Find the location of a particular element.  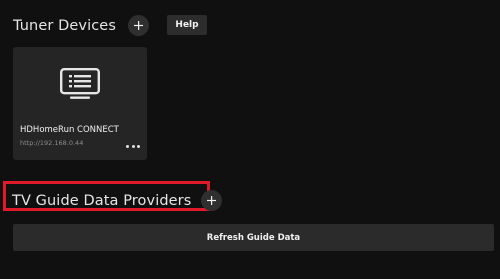

tv-guide-icon is located at coordinates (80, 83).